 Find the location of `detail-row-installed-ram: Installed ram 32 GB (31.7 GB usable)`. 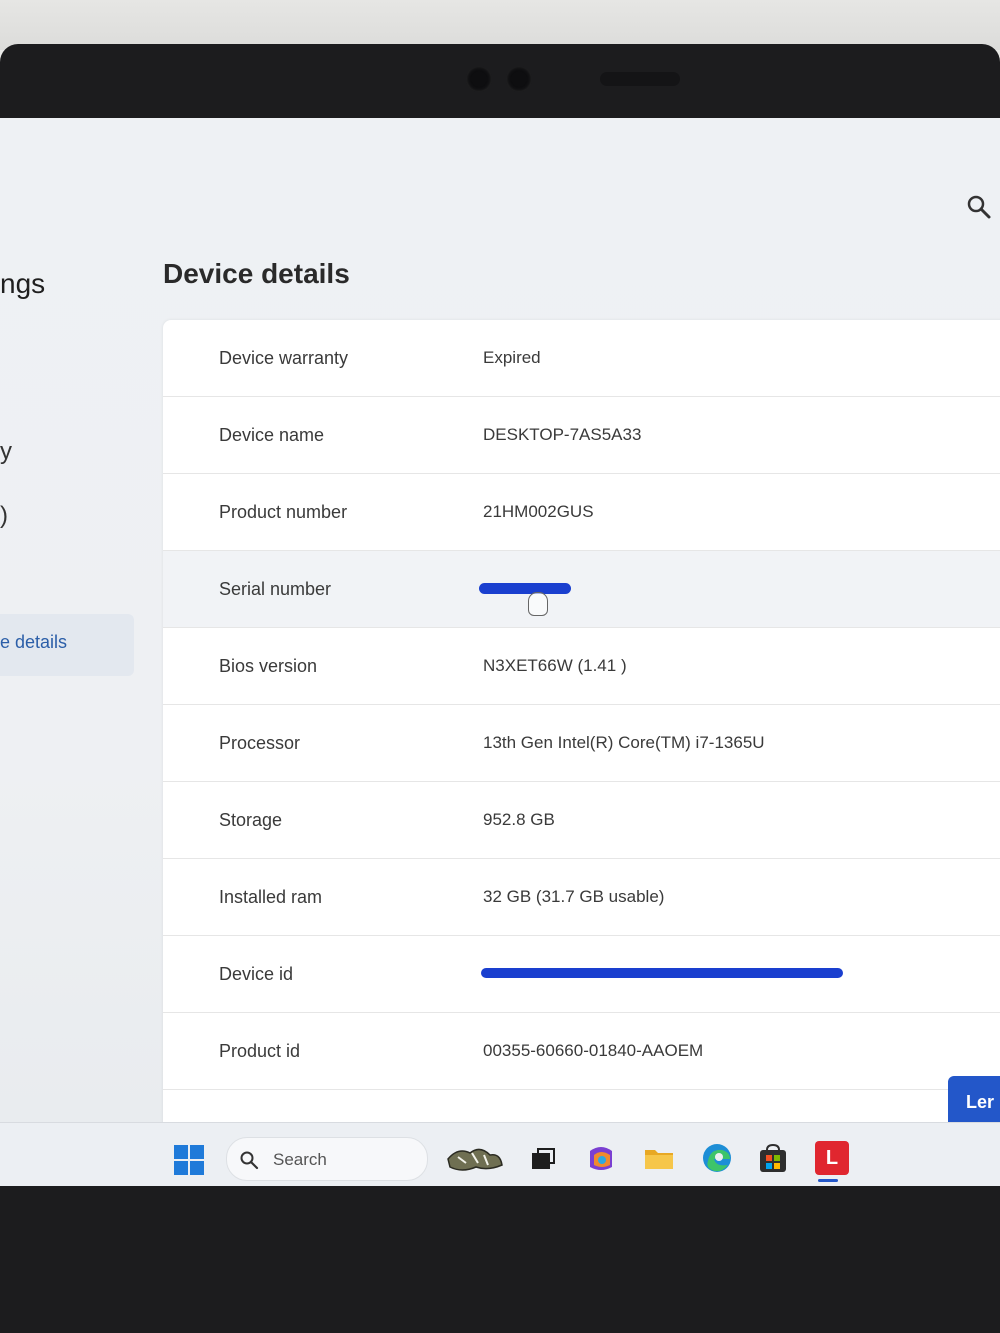

detail-row-installed-ram: Installed ram 32 GB (31.7 GB usable) is located at coordinates (581, 897).